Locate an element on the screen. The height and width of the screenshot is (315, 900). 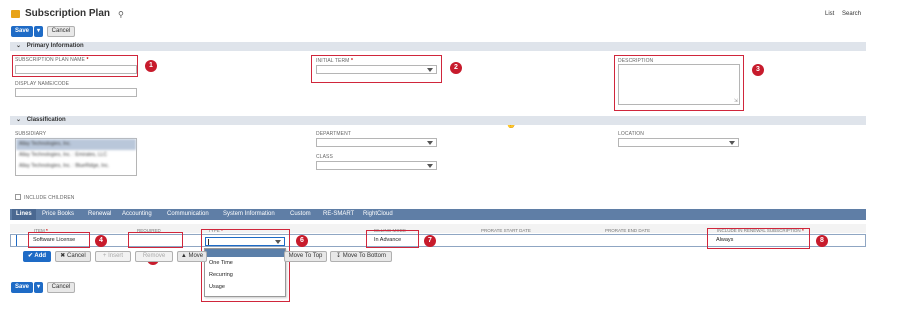
move-to-top-button: Move To Top is located at coordinates (305, 256).